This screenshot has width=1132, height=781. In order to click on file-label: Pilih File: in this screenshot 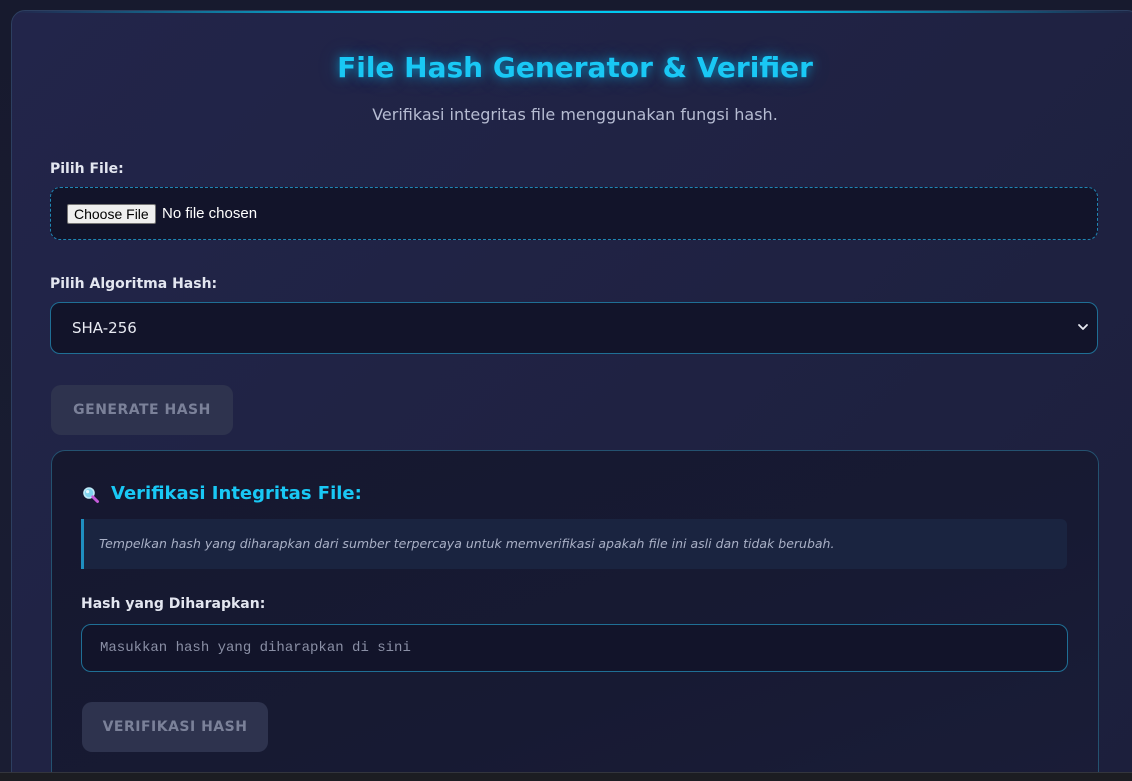, I will do `click(87, 169)`.